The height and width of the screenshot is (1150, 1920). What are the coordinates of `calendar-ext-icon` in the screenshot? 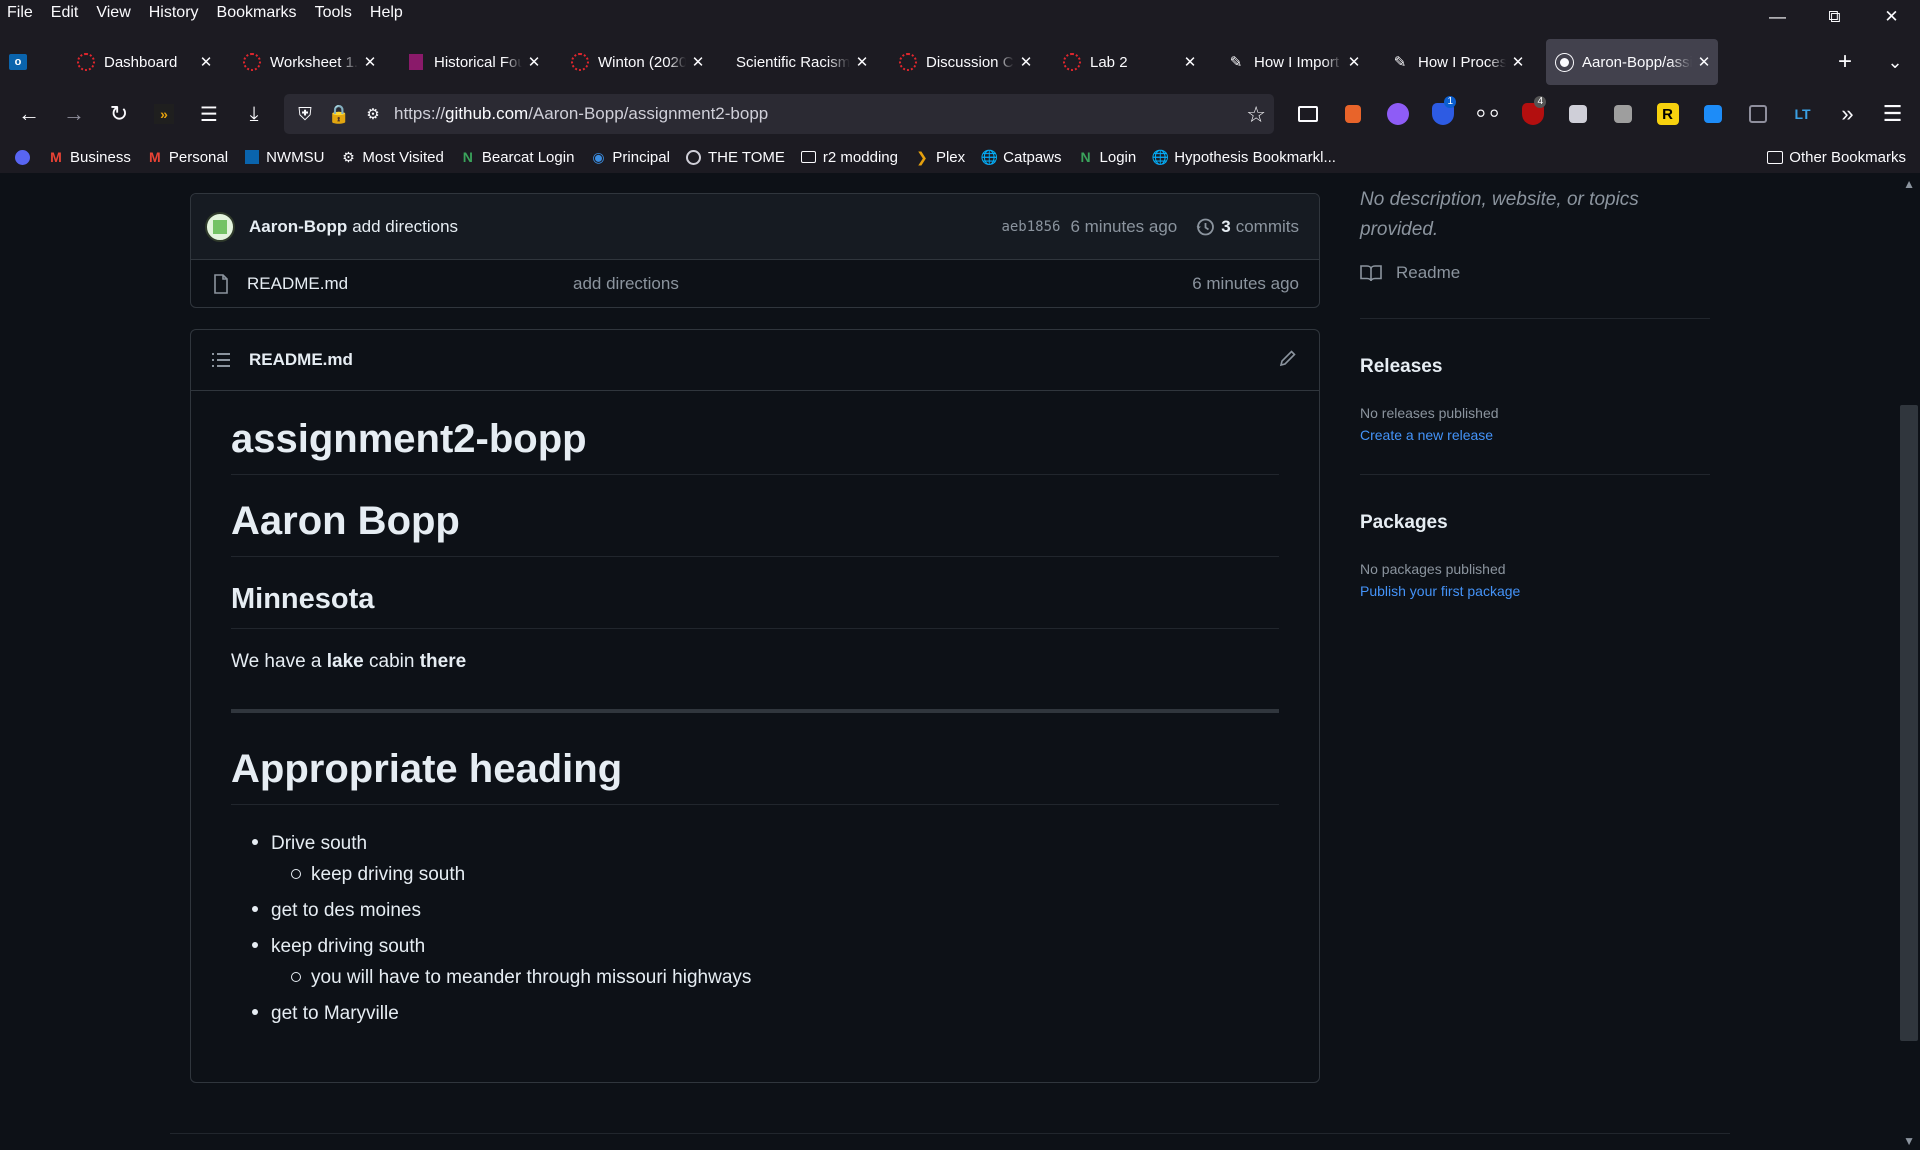 It's located at (1577, 114).